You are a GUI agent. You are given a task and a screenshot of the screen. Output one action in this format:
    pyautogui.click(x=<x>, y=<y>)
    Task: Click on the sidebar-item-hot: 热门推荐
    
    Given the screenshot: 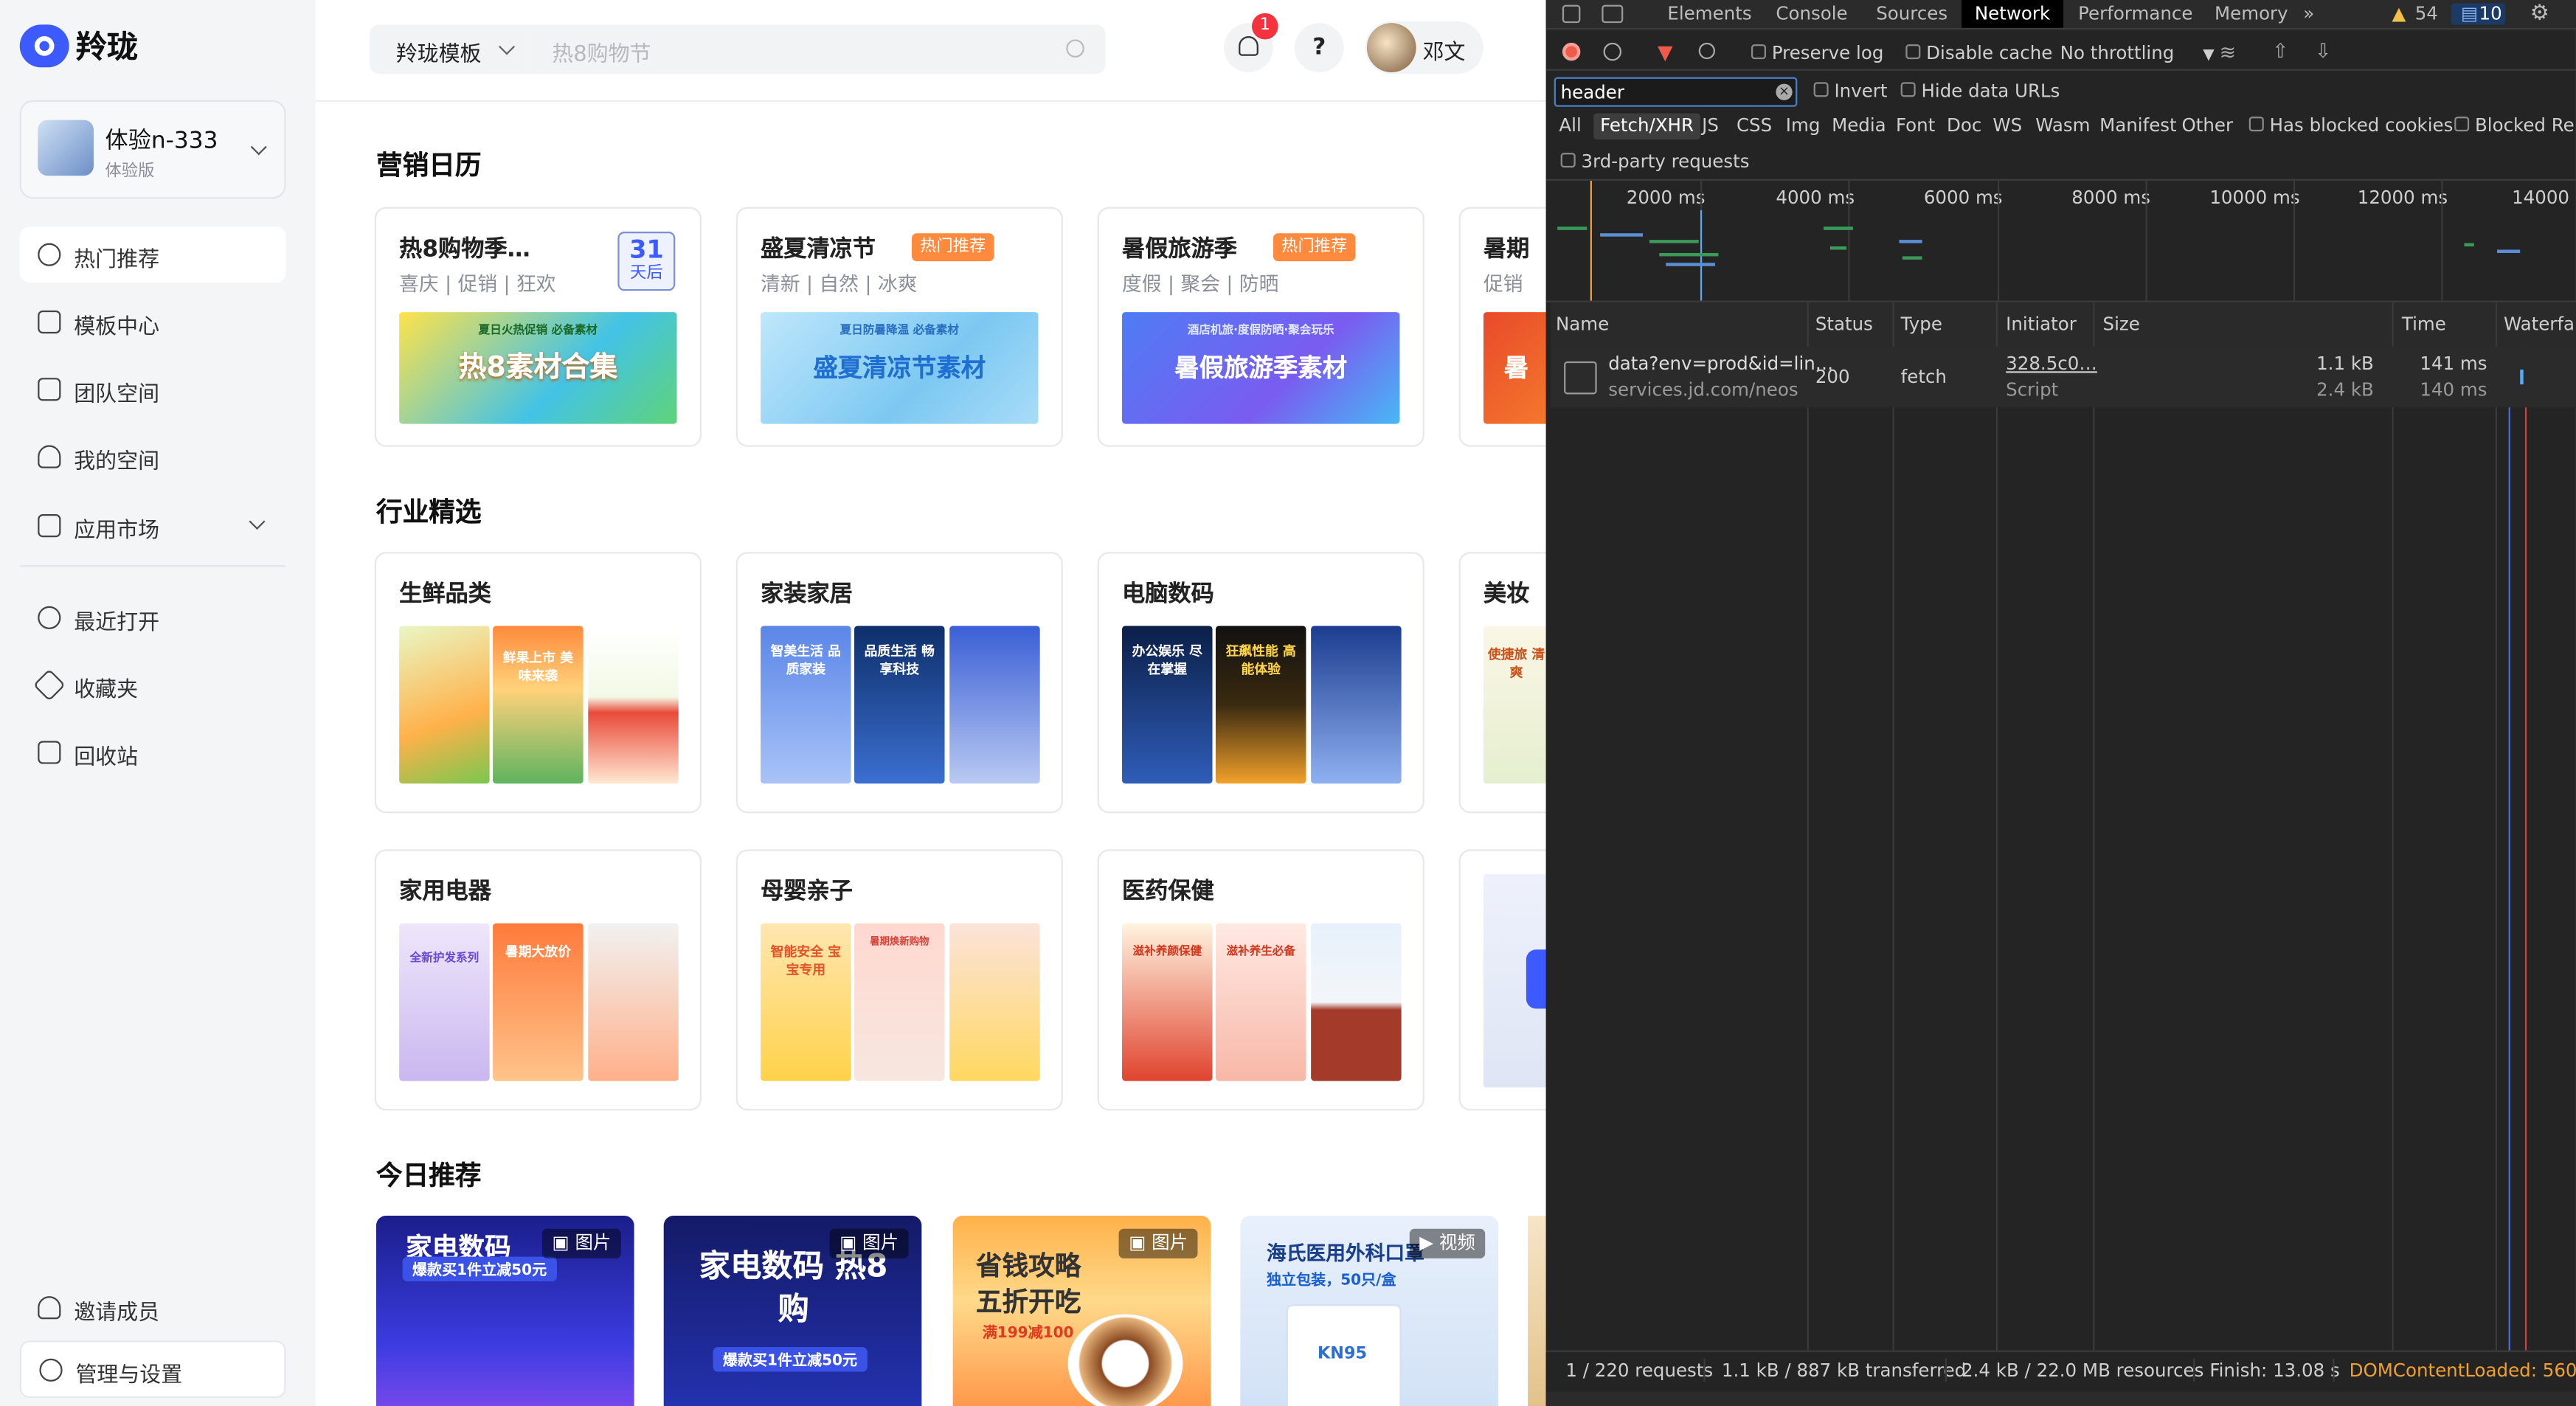 What is the action you would take?
    pyautogui.click(x=152, y=254)
    